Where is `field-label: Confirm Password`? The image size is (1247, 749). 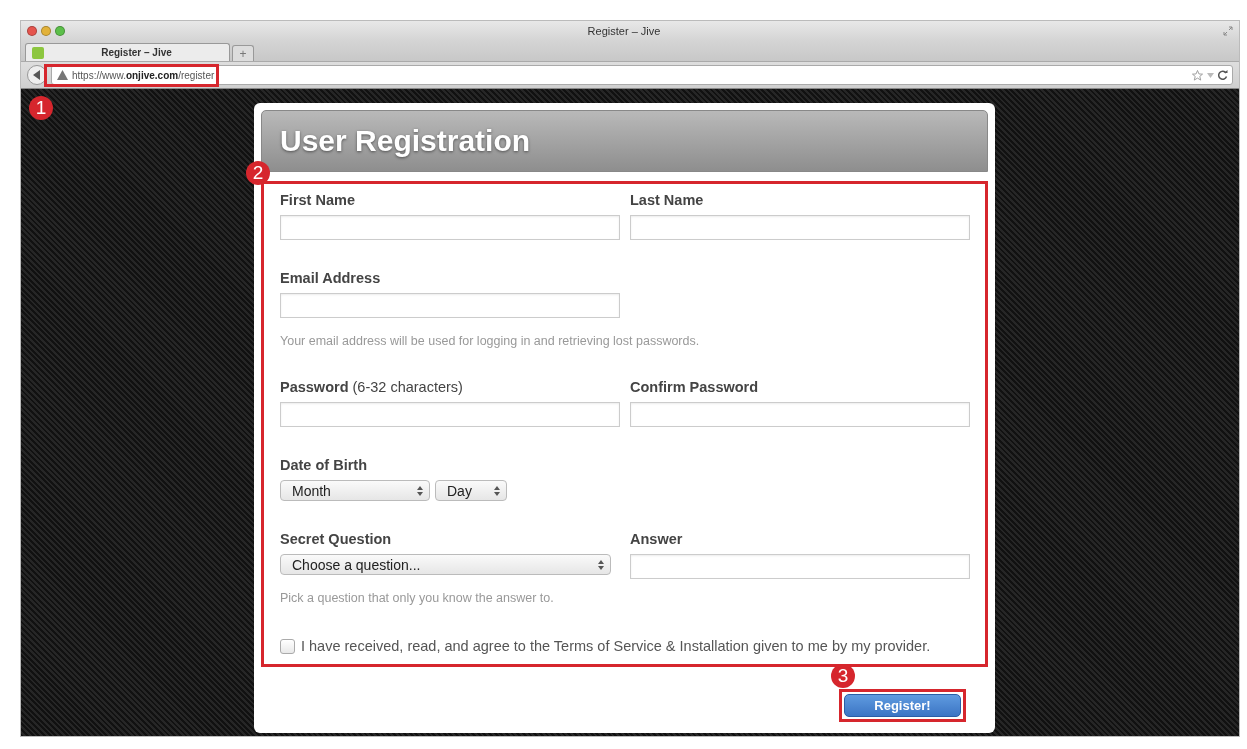 field-label: Confirm Password is located at coordinates (694, 387).